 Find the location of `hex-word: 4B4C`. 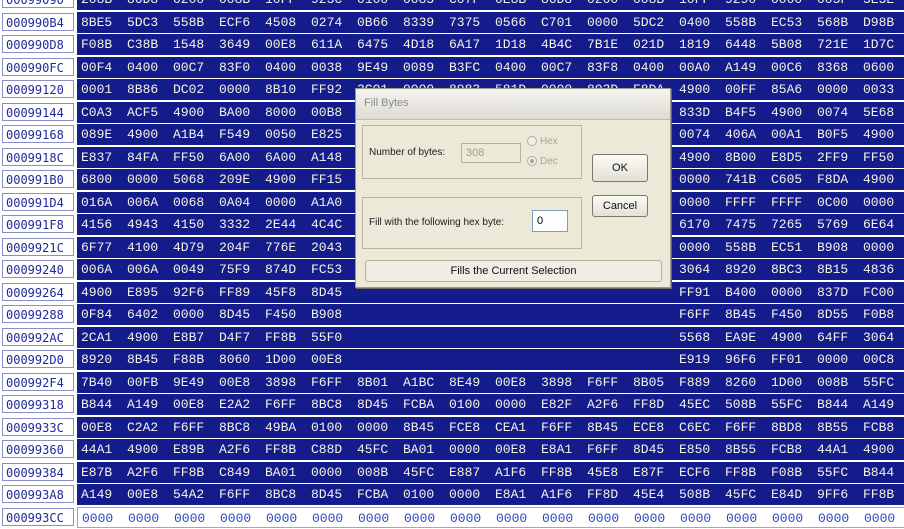

hex-word: 4B4C is located at coordinates (564, 44).